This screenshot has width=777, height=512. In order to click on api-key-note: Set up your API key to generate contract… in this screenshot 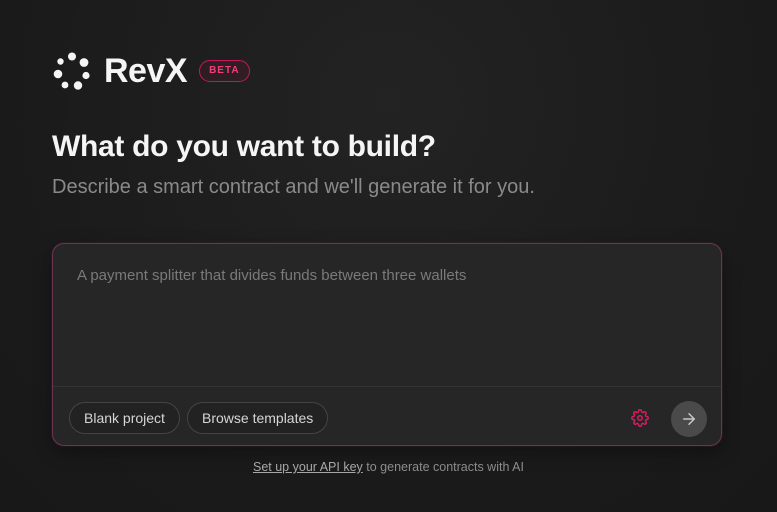, I will do `click(388, 467)`.